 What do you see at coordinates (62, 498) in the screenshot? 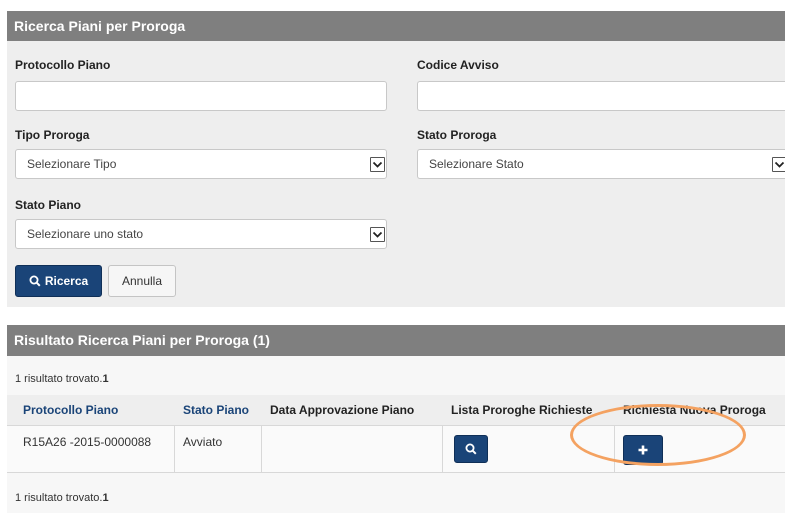
I see `results-count-bottom: 1 risultato trovato.1` at bounding box center [62, 498].